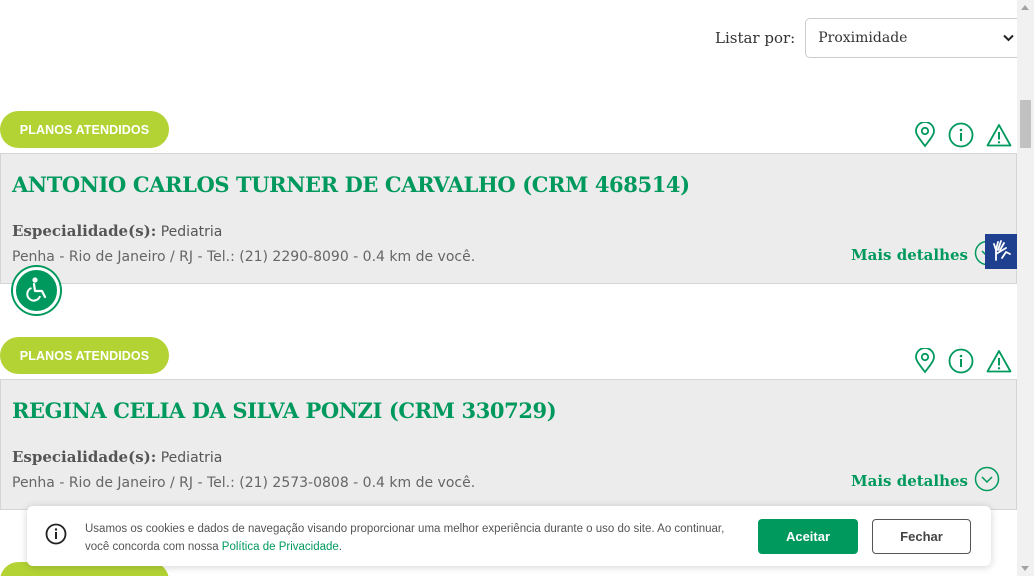 The height and width of the screenshot is (576, 1034). What do you see at coordinates (1025, 568) in the screenshot?
I see `scroll-down-arrow` at bounding box center [1025, 568].